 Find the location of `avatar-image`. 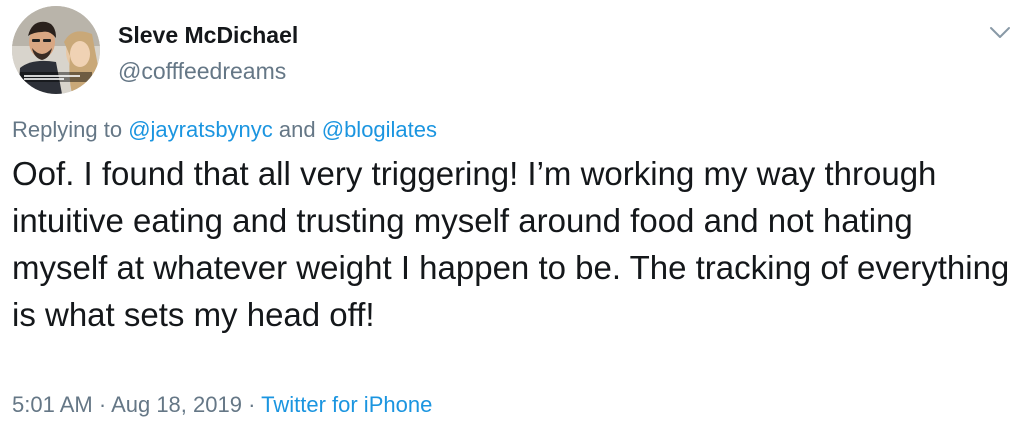

avatar-image is located at coordinates (56, 50).